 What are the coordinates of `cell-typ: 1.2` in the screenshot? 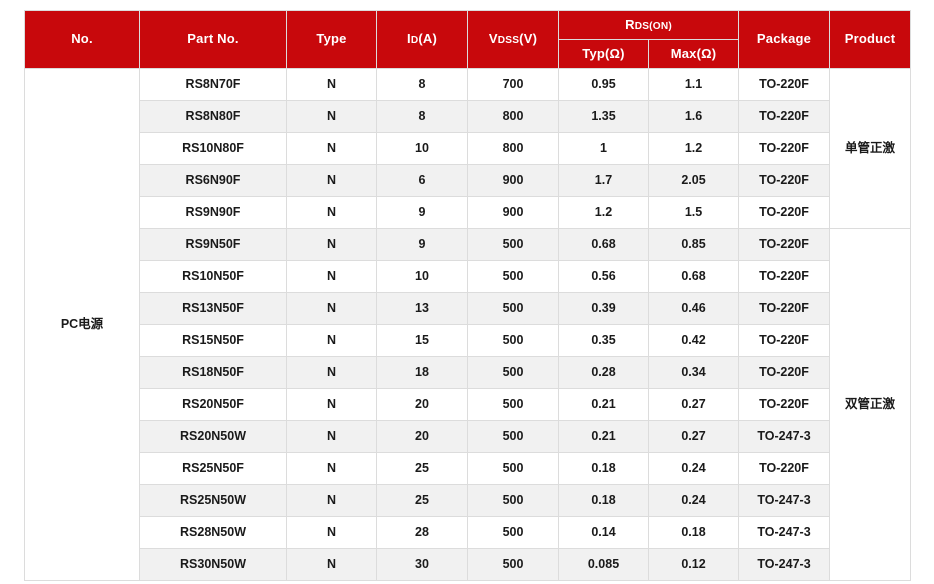 It's located at (603, 212).